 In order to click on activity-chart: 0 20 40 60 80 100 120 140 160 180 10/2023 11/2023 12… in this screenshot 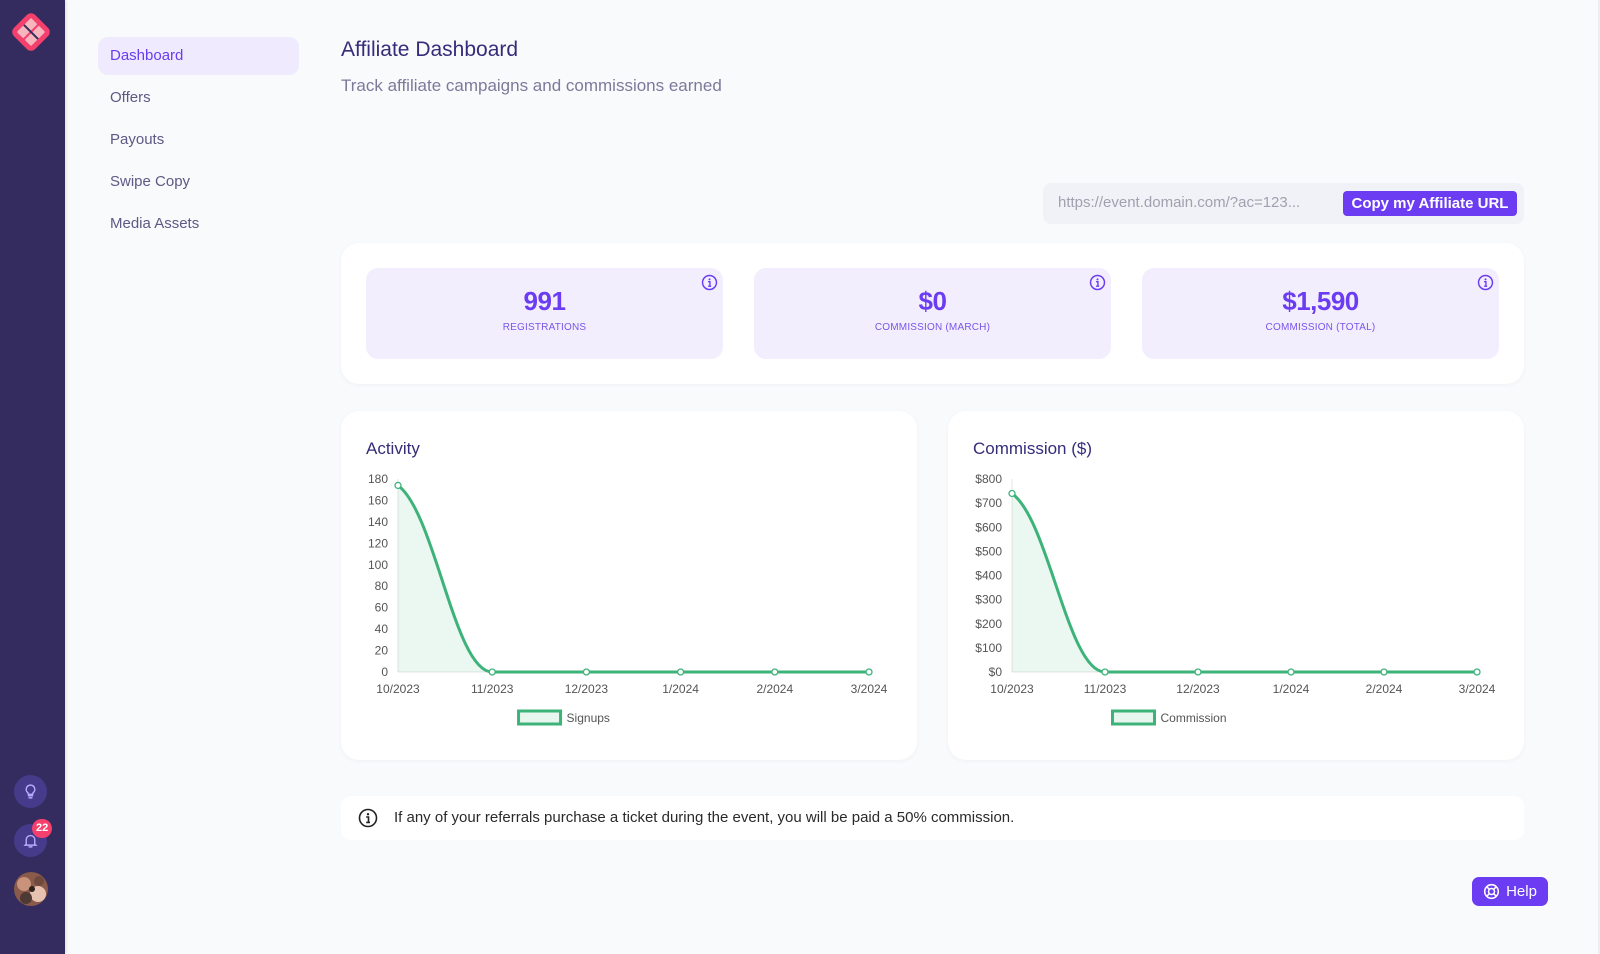, I will do `click(628, 599)`.